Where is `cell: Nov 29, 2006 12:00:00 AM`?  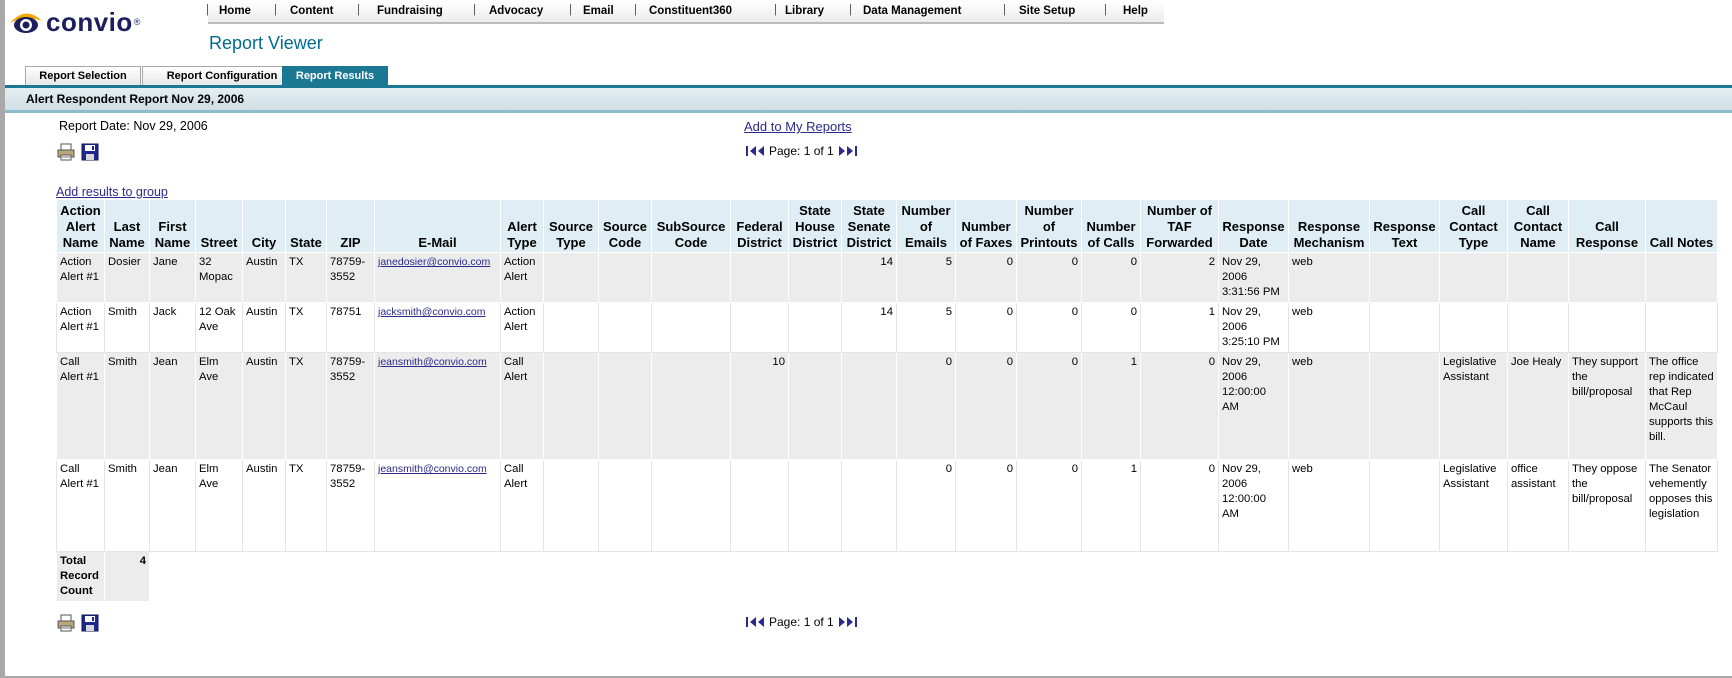
cell: Nov 29, 2006 12:00:00 AM is located at coordinates (1253, 406).